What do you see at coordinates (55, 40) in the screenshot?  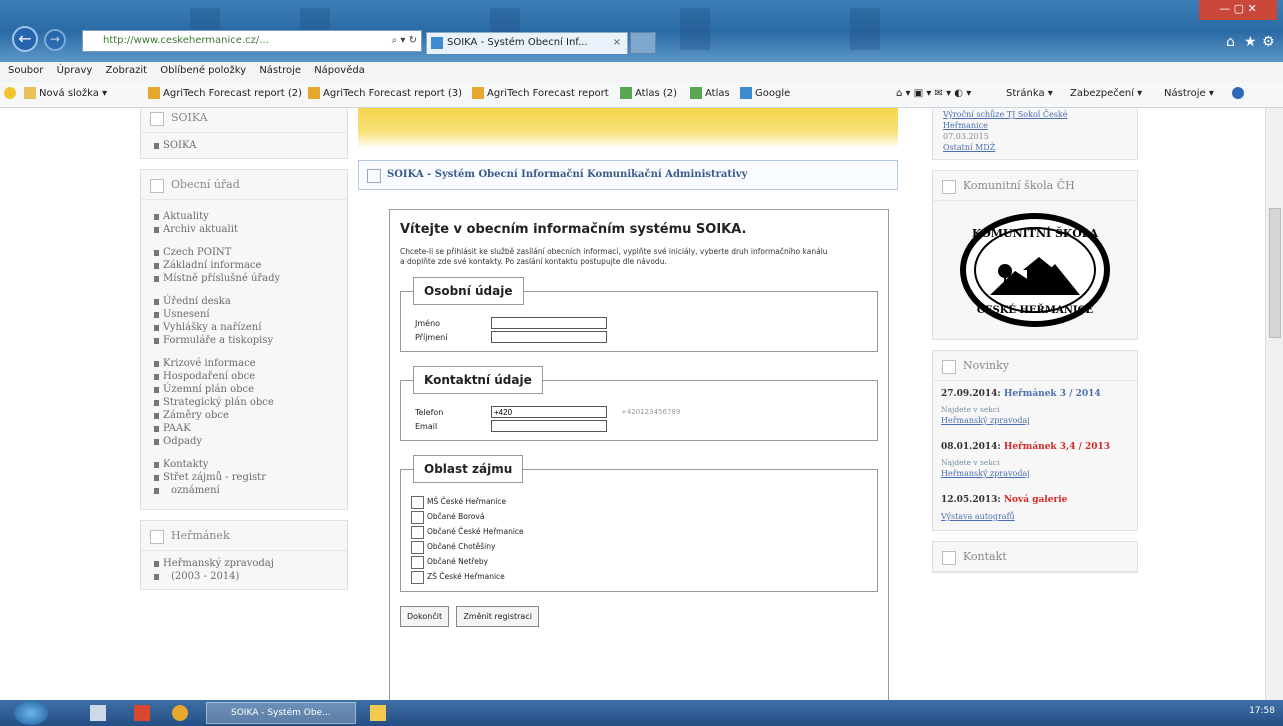 I see `forward-button: →` at bounding box center [55, 40].